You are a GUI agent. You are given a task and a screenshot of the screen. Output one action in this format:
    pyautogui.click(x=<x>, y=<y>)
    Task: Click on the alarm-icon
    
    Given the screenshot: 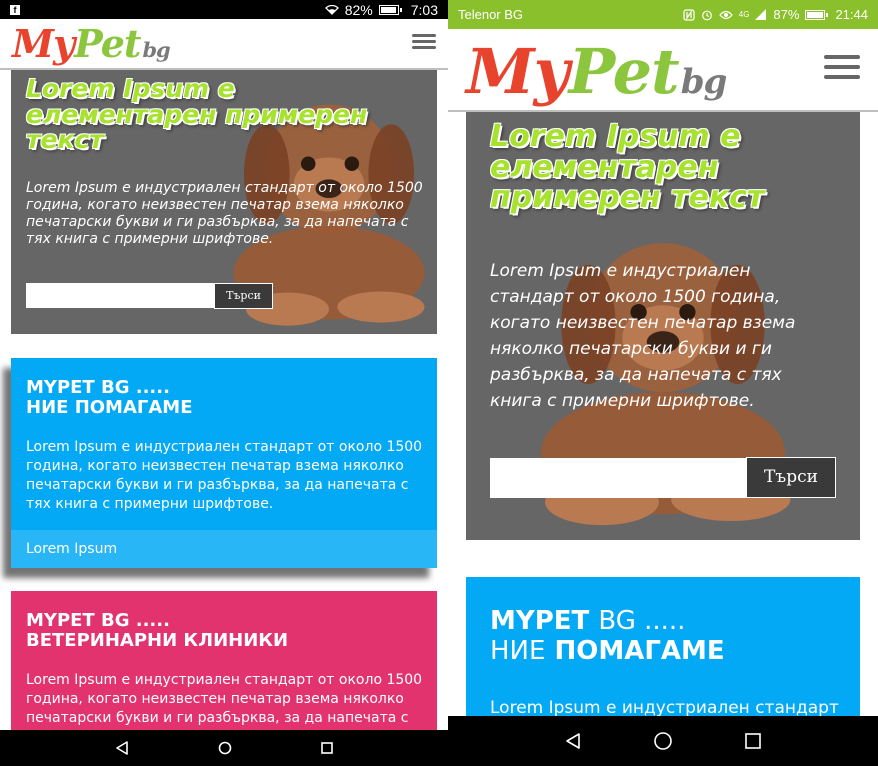 What is the action you would take?
    pyautogui.click(x=706, y=15)
    